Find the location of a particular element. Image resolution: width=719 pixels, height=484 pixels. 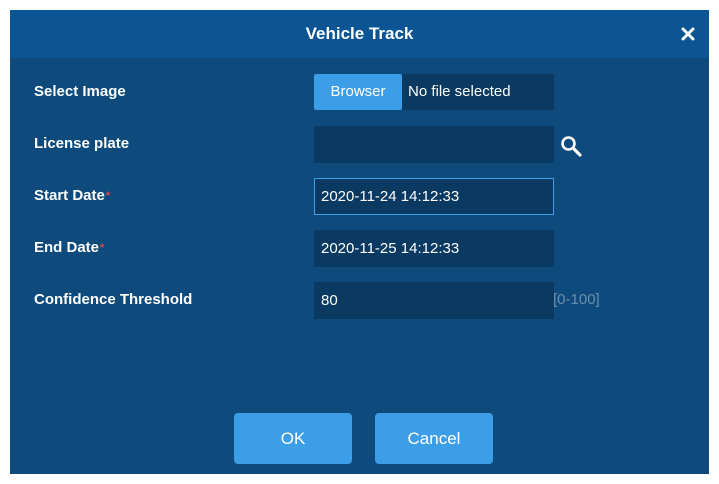

license-plate-input is located at coordinates (434, 144).